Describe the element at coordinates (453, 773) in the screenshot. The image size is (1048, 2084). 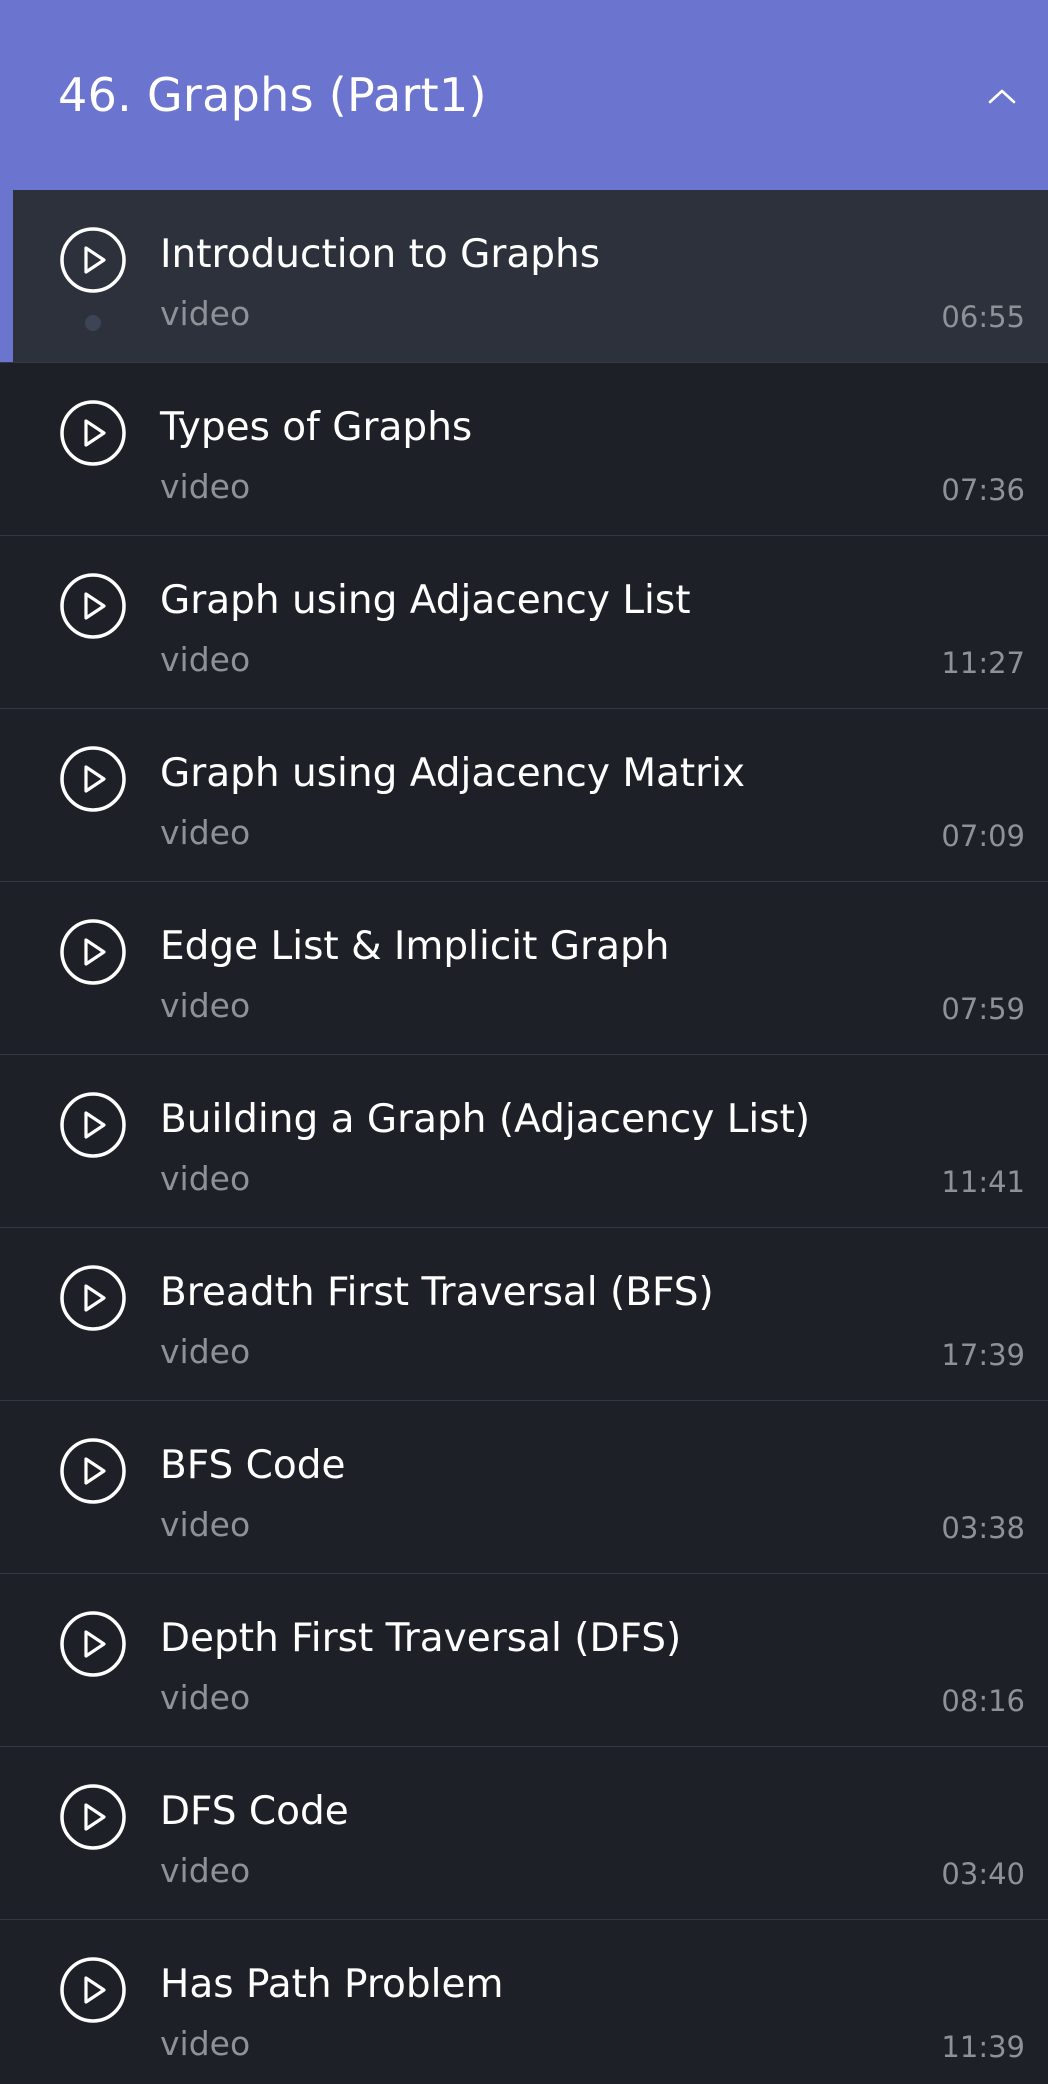
I see `lesson-title: Graph using Adjacency Matrix` at that location.